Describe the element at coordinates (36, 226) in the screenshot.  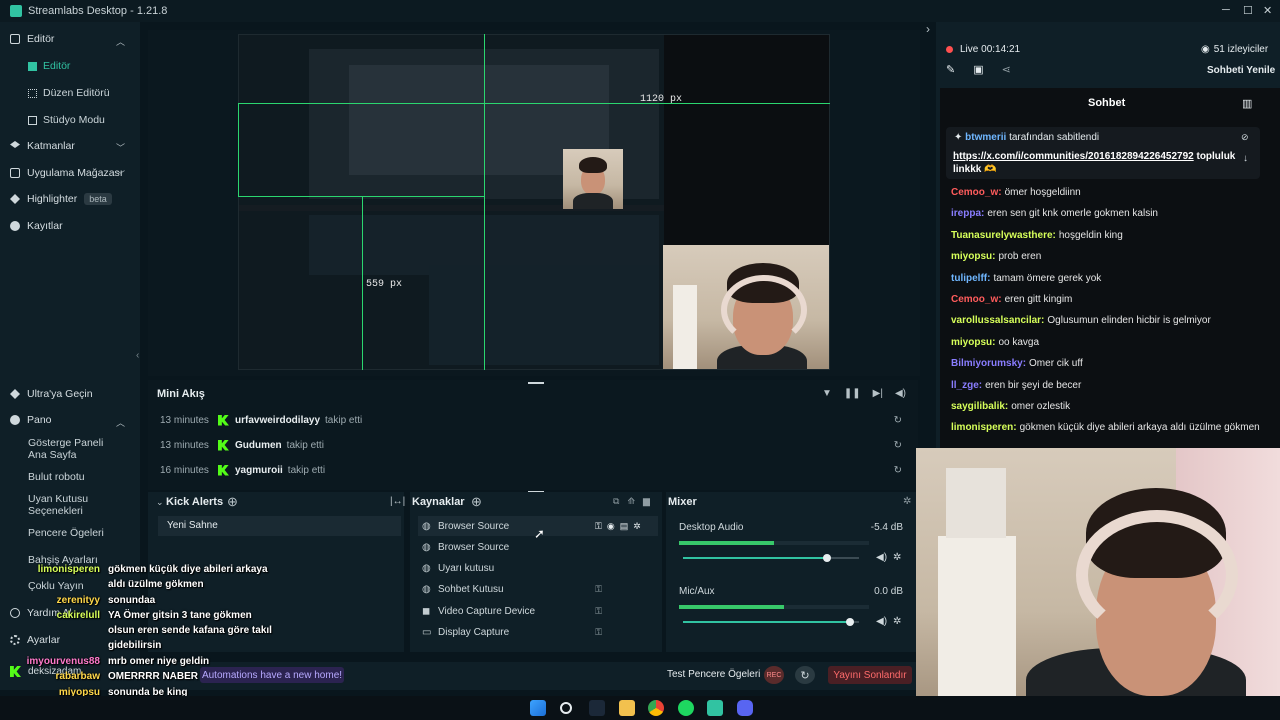
I see `sidebar-item-recordings: Kayıtlar` at that location.